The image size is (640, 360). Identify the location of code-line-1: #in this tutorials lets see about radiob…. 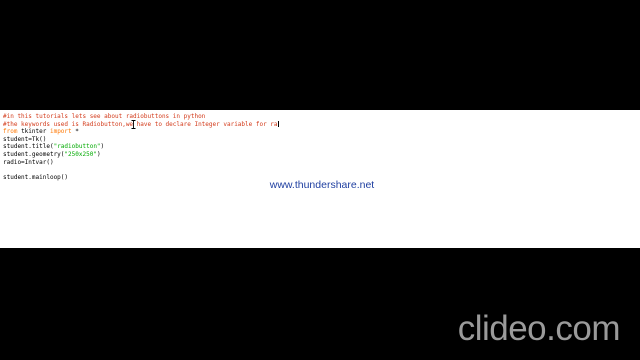
(104, 116).